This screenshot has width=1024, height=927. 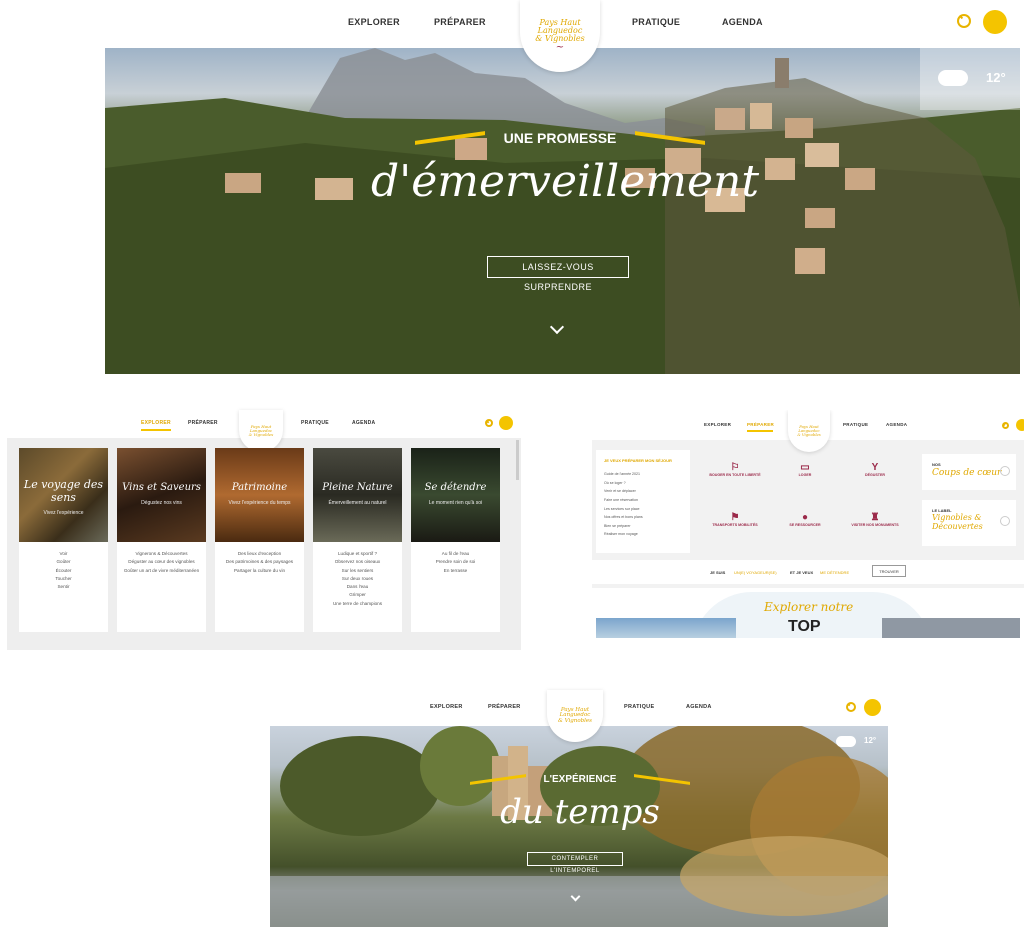 I want to click on card-link: Grimper, so click(x=357, y=595).